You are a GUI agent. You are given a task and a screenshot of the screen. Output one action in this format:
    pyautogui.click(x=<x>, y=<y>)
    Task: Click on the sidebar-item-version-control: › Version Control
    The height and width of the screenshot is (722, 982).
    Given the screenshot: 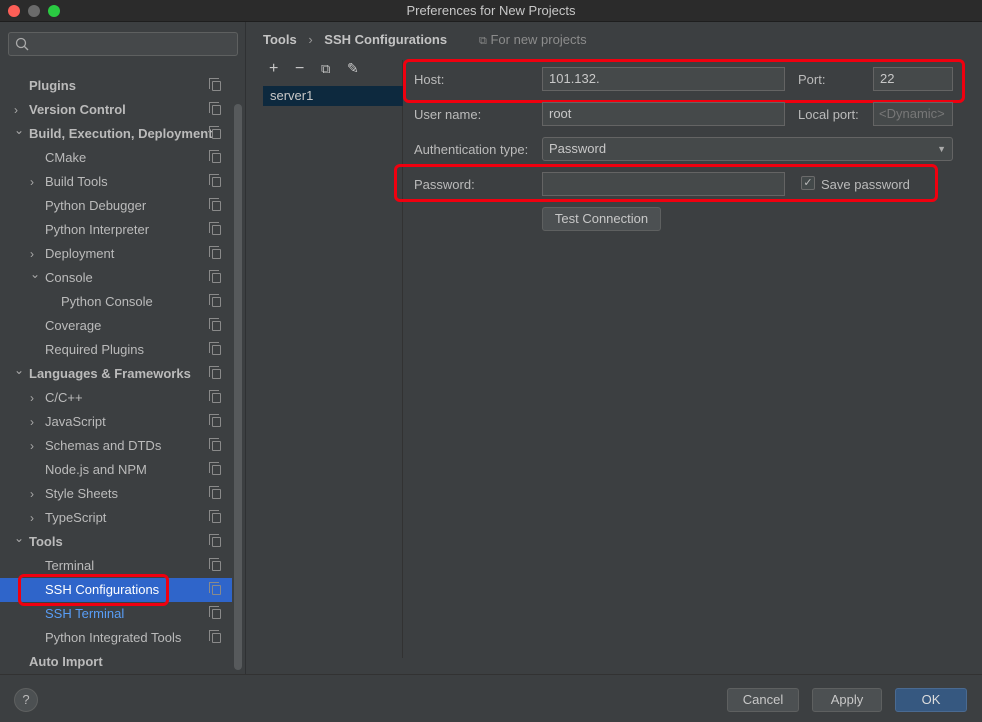 What is the action you would take?
    pyautogui.click(x=116, y=110)
    